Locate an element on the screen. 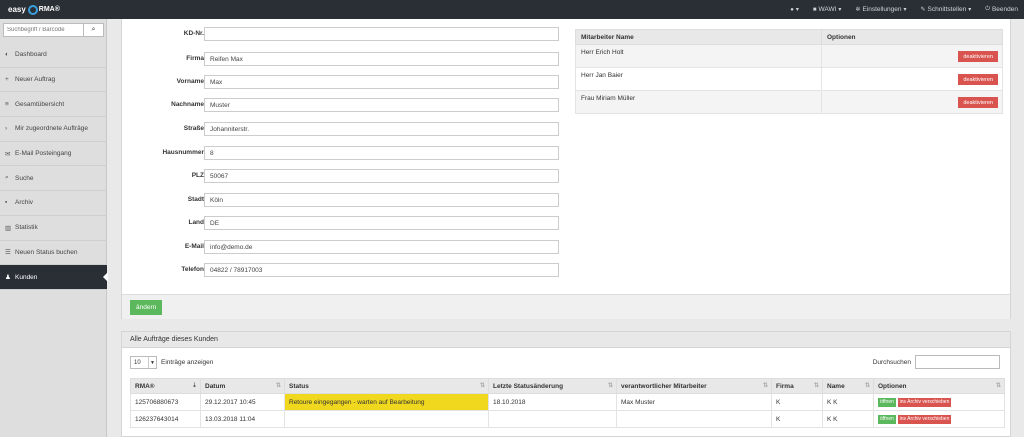 The image size is (1024, 437). sidebar-item-search: ⌕ Suche is located at coordinates (53, 179).